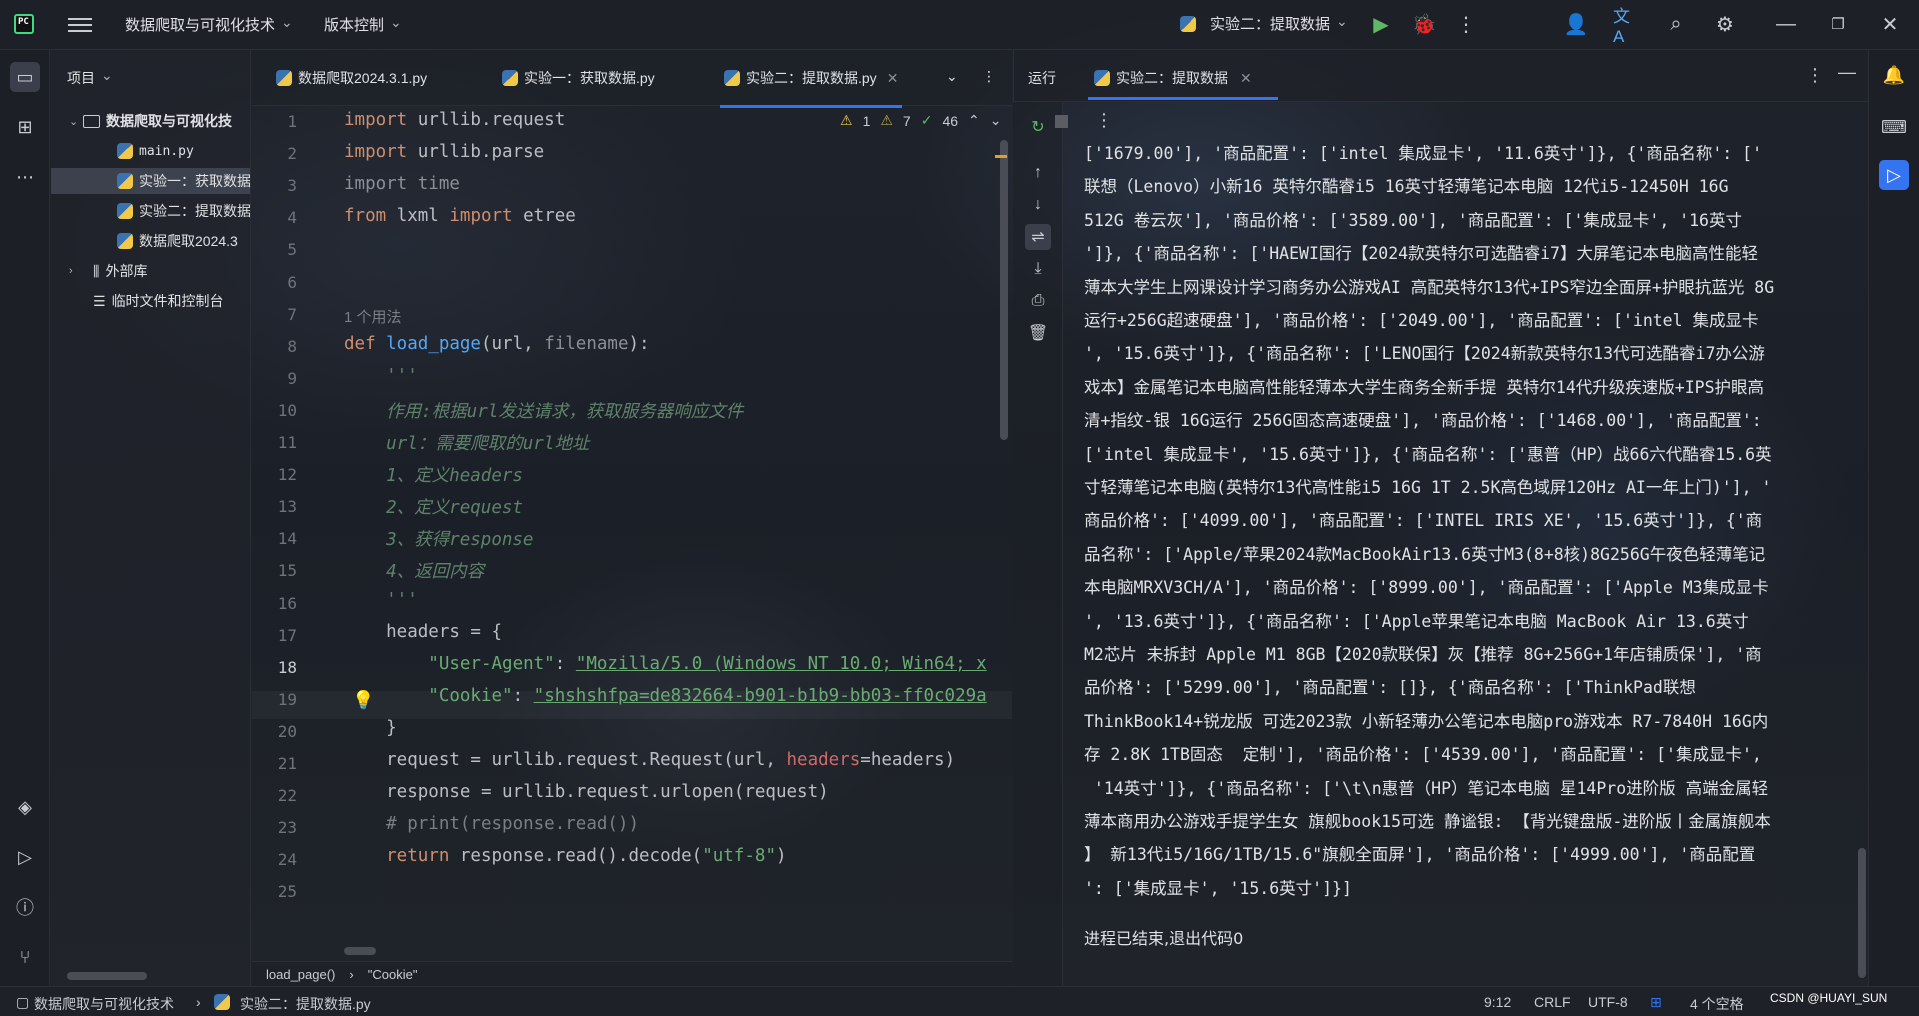  I want to click on project-folder-icon: ▭, so click(25, 77).